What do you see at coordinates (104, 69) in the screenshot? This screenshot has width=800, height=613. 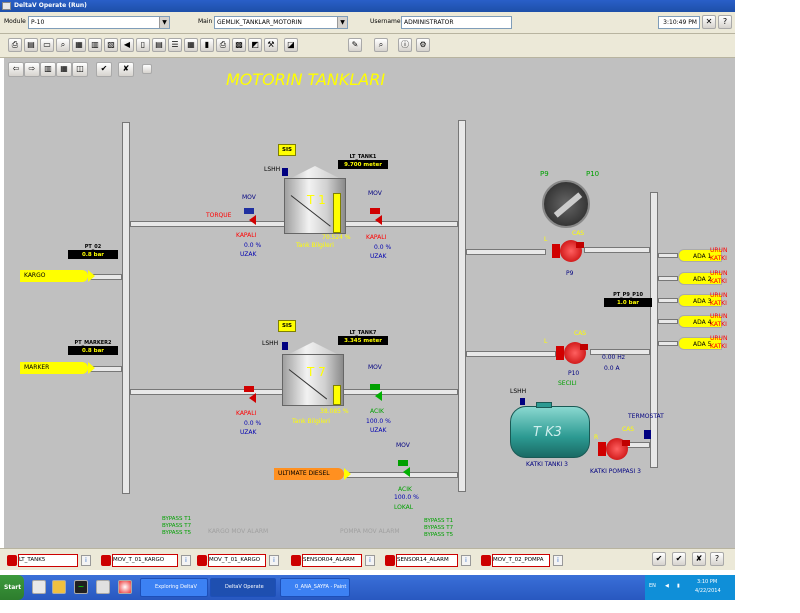 I see `acknowledge-icon: ✔` at bounding box center [104, 69].